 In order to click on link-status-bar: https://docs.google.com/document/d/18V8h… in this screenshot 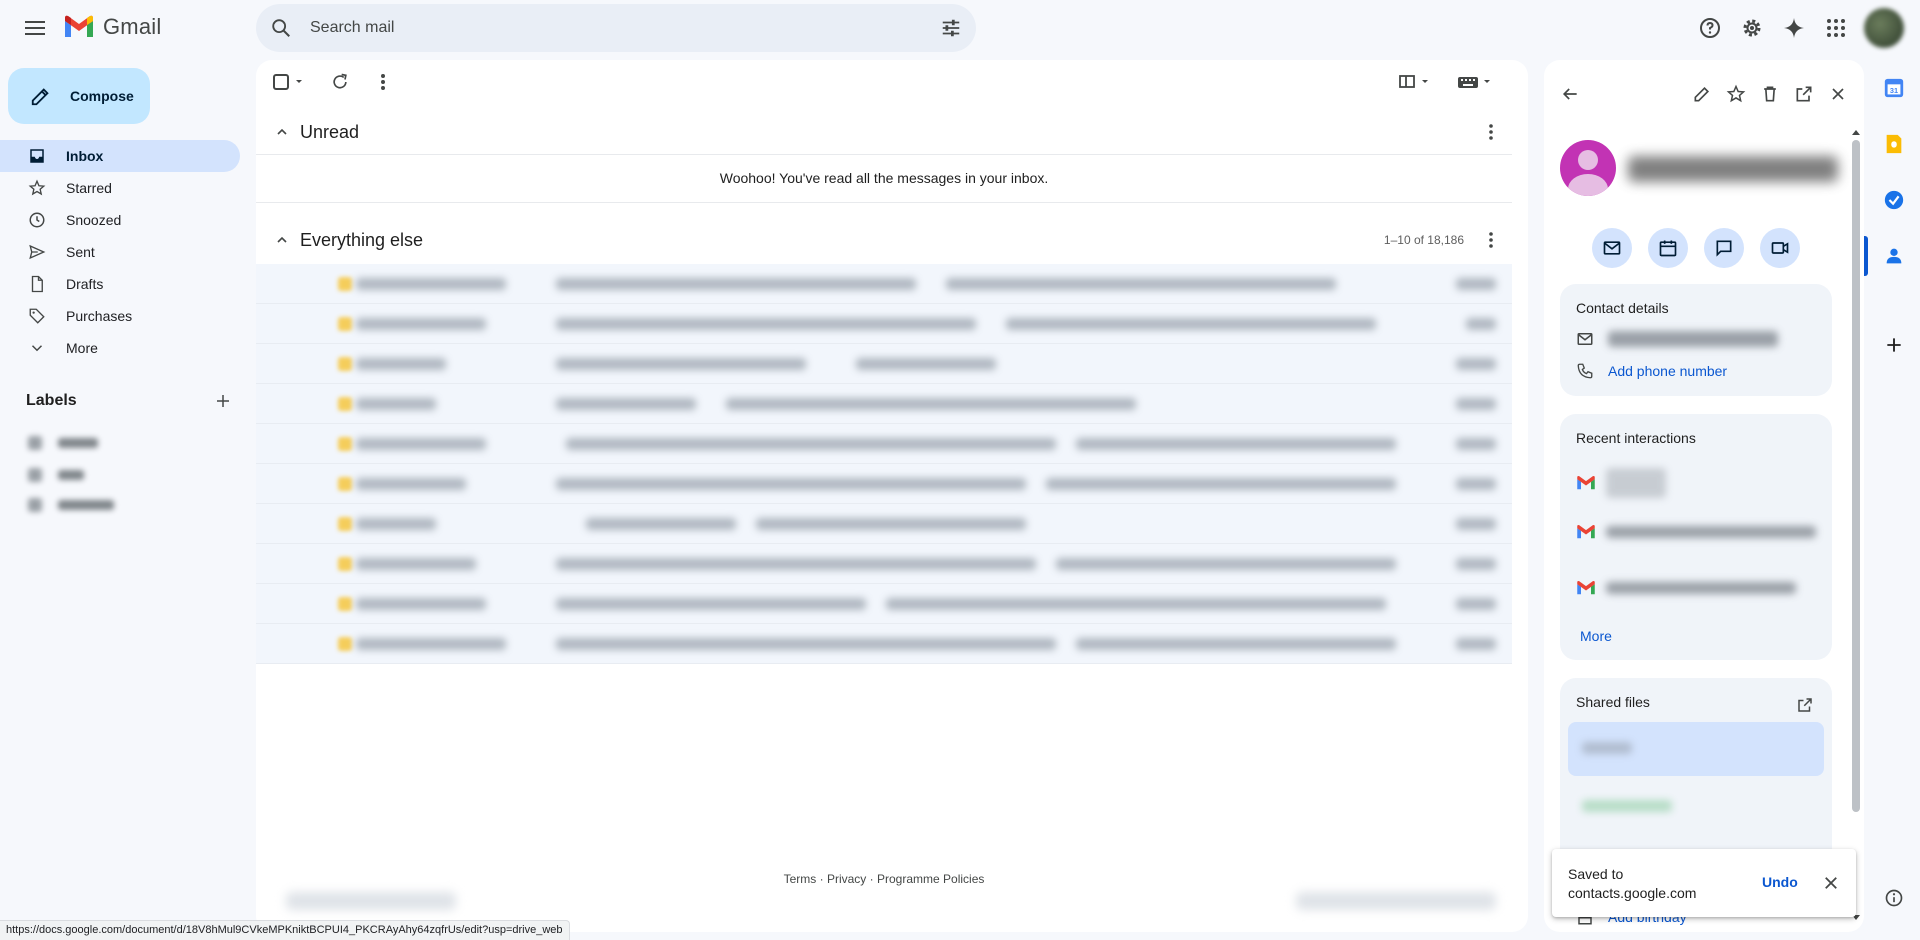, I will do `click(285, 930)`.